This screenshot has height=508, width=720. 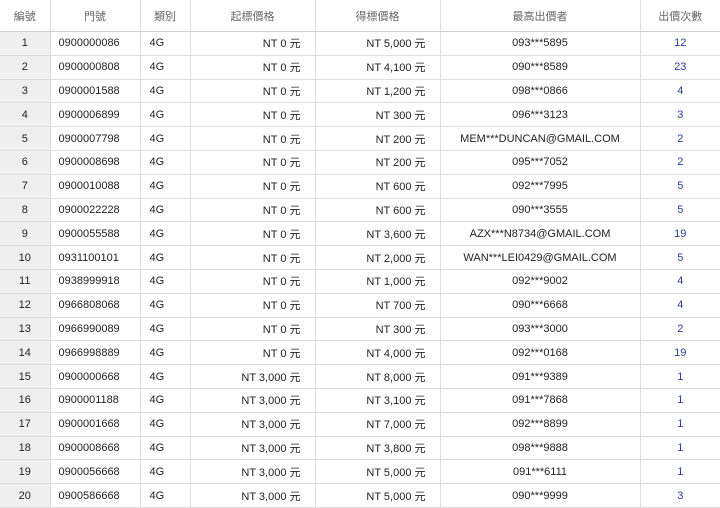 I want to click on cell-final-price: NT 700 元, so click(x=378, y=305).